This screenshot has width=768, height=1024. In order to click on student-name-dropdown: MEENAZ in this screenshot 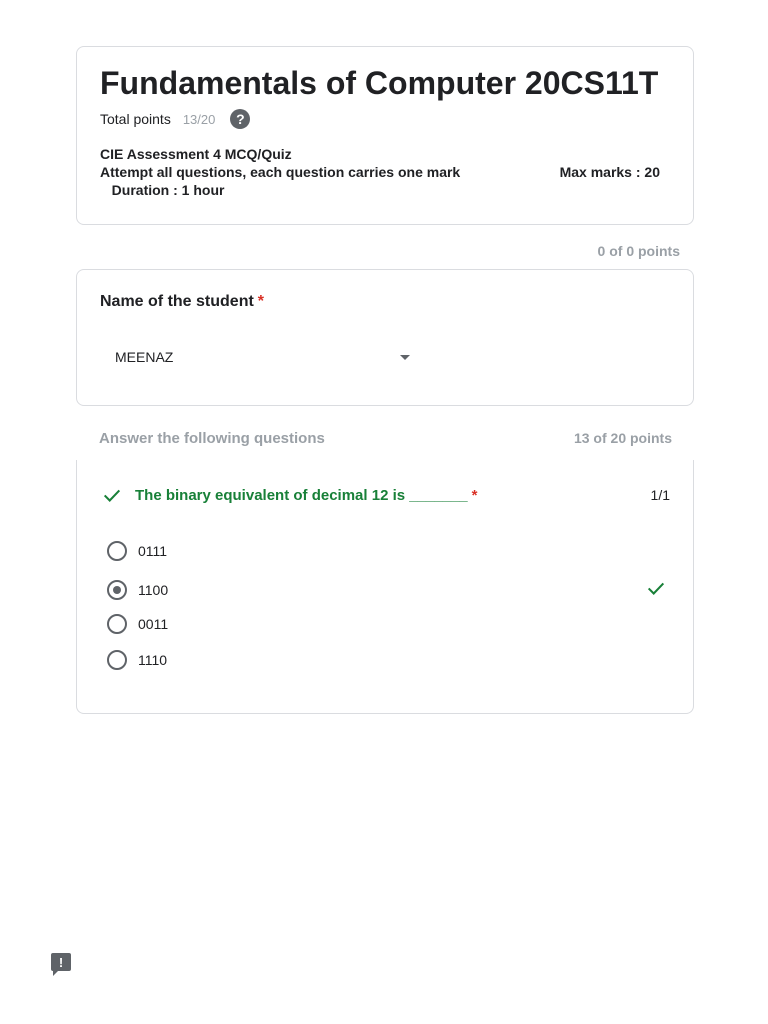, I will do `click(265, 357)`.